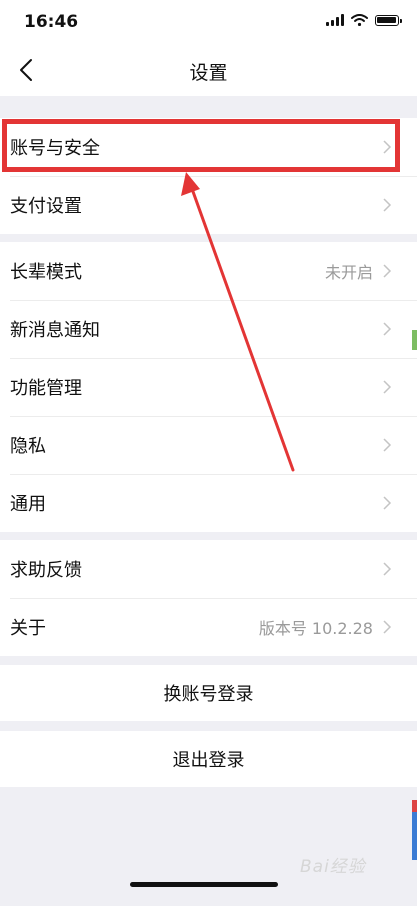 The width and height of the screenshot is (417, 906). What do you see at coordinates (46, 388) in the screenshot?
I see `settings-item-label: 功能管理` at bounding box center [46, 388].